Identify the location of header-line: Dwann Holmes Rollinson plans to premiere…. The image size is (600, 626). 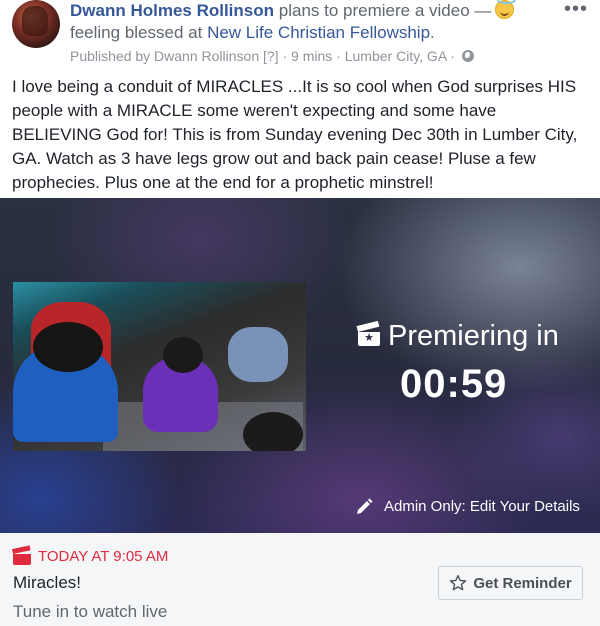
(293, 11).